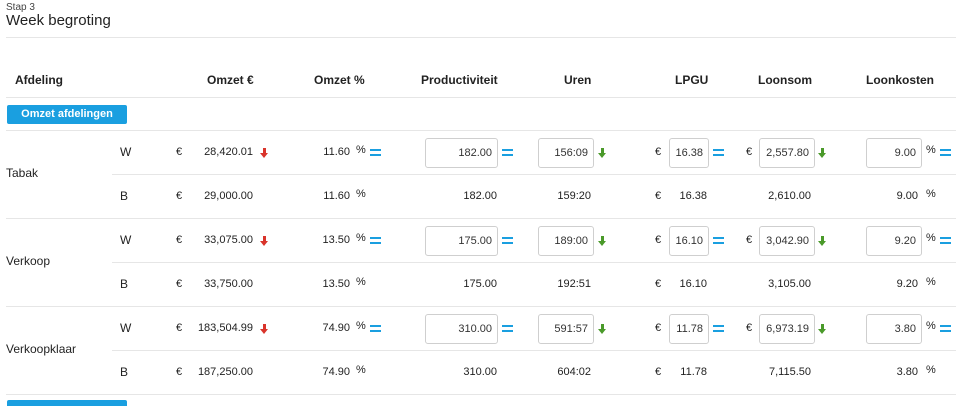 The image size is (964, 406). What do you see at coordinates (907, 372) in the screenshot?
I see `loonkosten-value: 3.80` at bounding box center [907, 372].